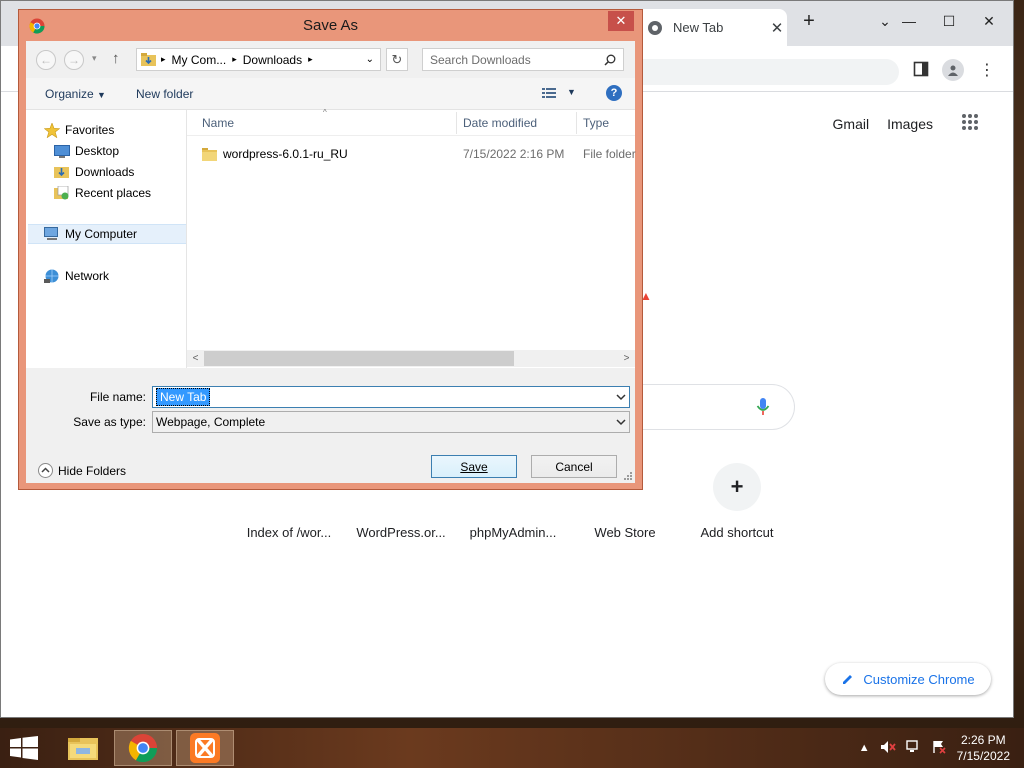 The width and height of the screenshot is (1024, 768). Describe the element at coordinates (195, 358) in the screenshot. I see `scroll-left-icon: <` at that location.